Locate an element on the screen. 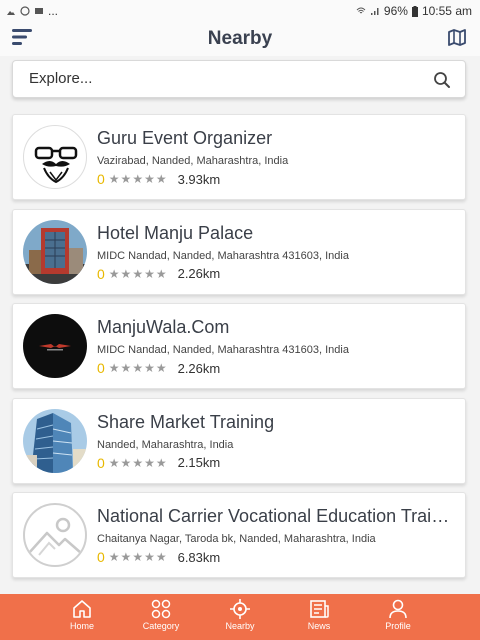  hotel-photo-icon is located at coordinates (55, 251).